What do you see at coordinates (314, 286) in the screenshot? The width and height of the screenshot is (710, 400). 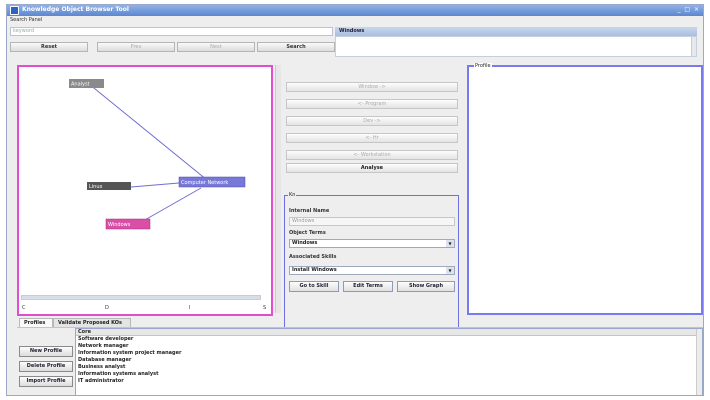 I see `go-to-skill-button: Go to Skill` at bounding box center [314, 286].